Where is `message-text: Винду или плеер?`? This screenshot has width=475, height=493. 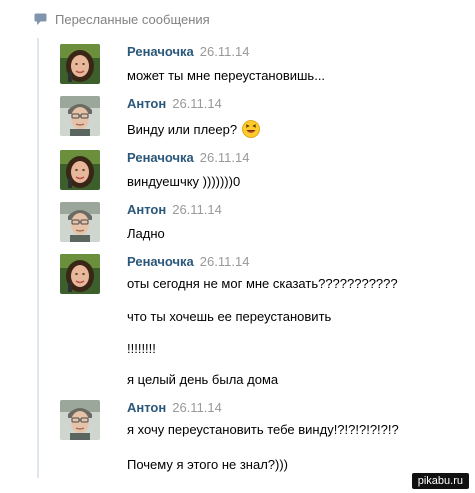 message-text: Винду или плеер? is located at coordinates (182, 129).